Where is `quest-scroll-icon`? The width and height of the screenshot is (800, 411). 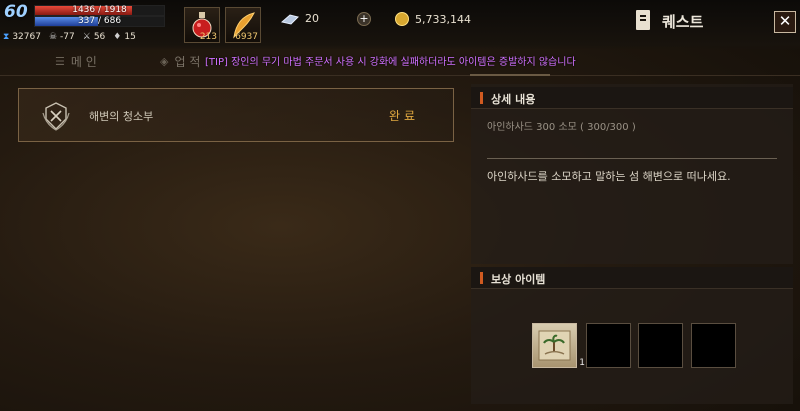 quest-scroll-icon is located at coordinates (643, 20).